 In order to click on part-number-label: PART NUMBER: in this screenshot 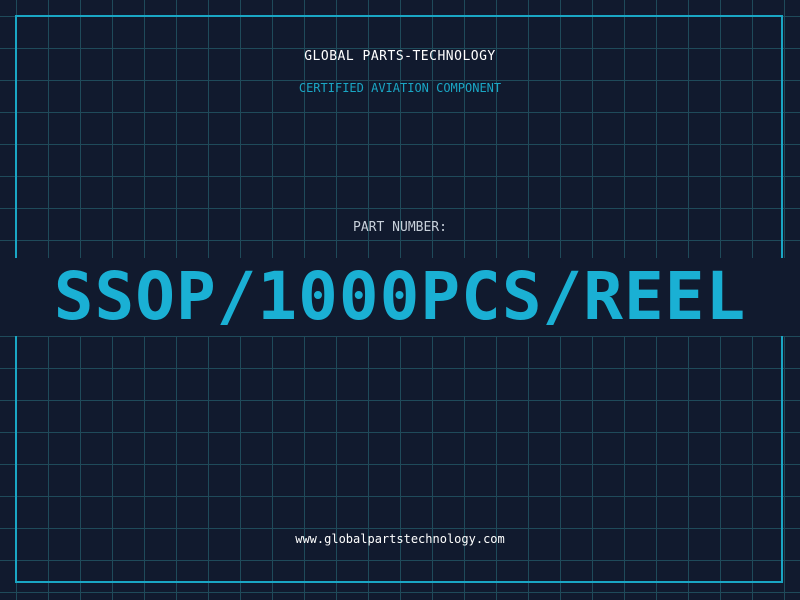, I will do `click(400, 227)`.